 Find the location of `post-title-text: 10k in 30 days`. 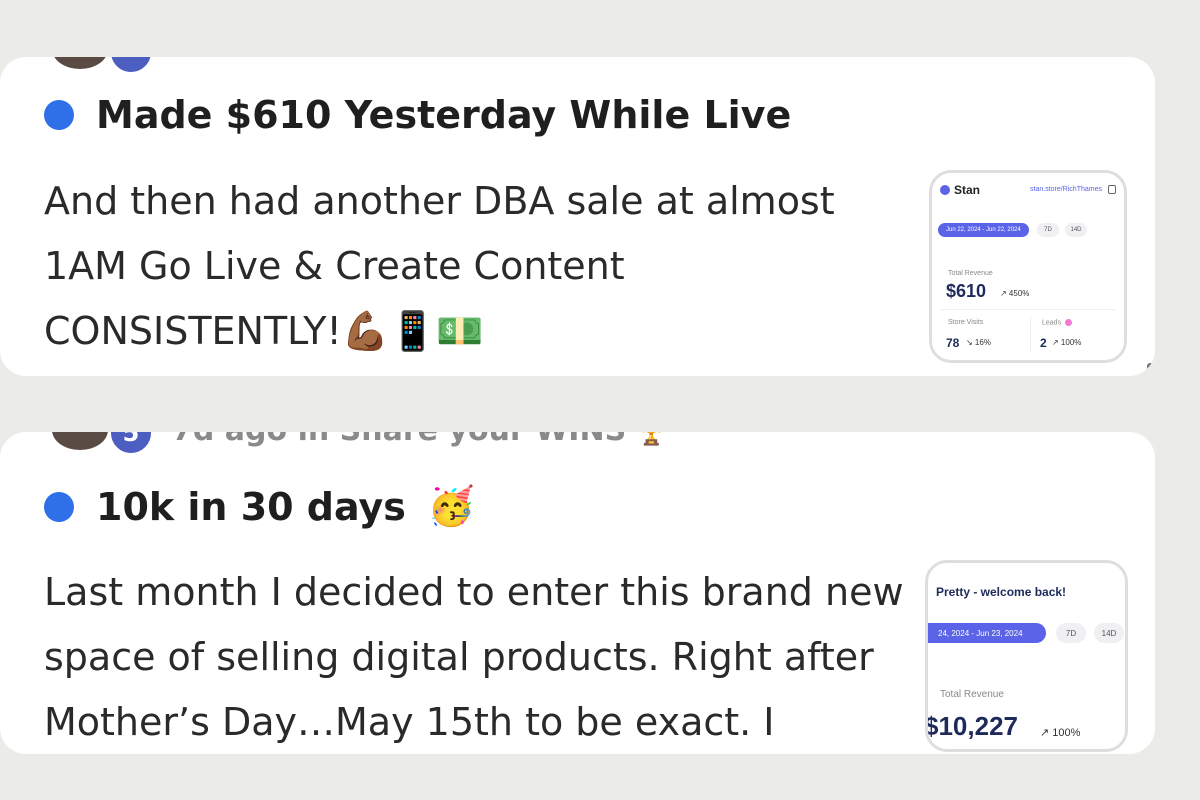

post-title-text: 10k in 30 days is located at coordinates (251, 506).